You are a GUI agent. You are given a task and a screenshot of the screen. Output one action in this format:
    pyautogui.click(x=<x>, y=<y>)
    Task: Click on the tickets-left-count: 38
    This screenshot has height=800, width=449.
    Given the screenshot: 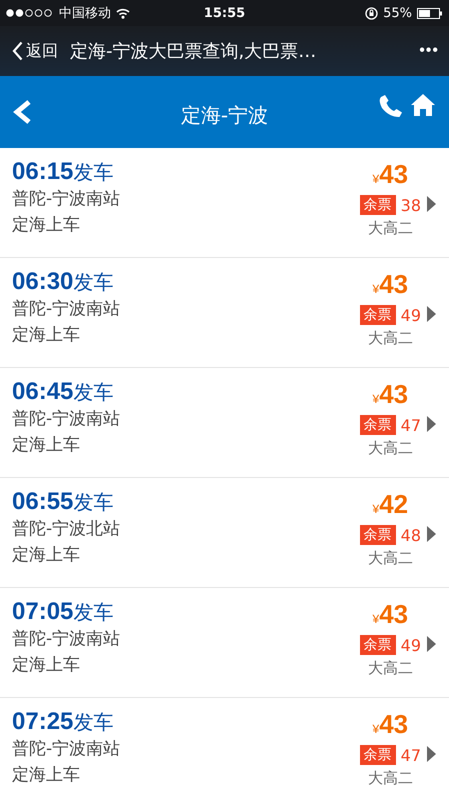 What is the action you would take?
    pyautogui.click(x=410, y=205)
    